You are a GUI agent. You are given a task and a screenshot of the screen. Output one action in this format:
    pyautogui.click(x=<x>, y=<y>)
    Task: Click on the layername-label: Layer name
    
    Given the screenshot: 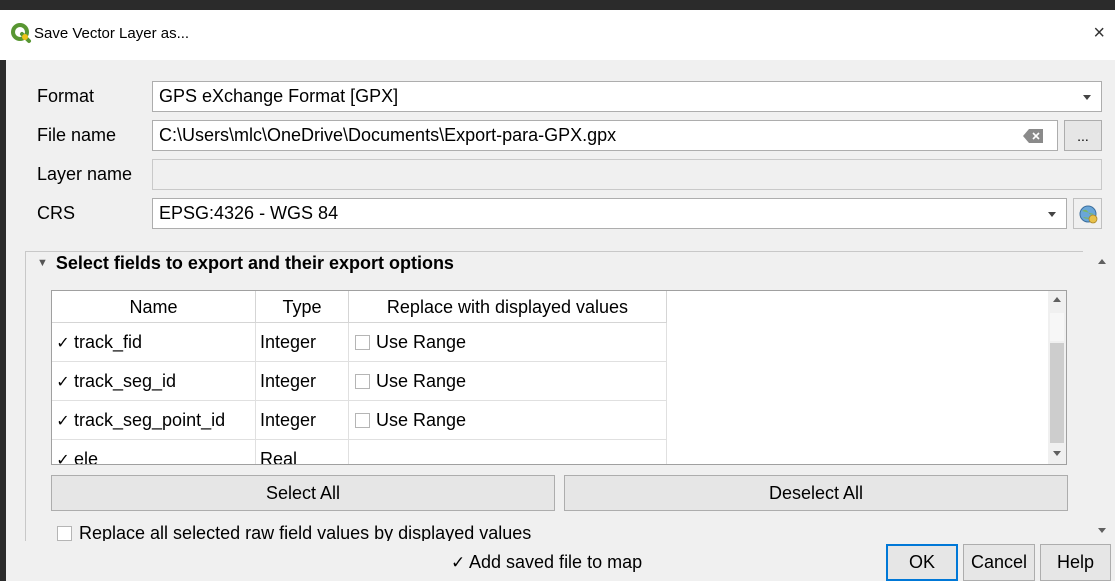 What is the action you would take?
    pyautogui.click(x=85, y=174)
    